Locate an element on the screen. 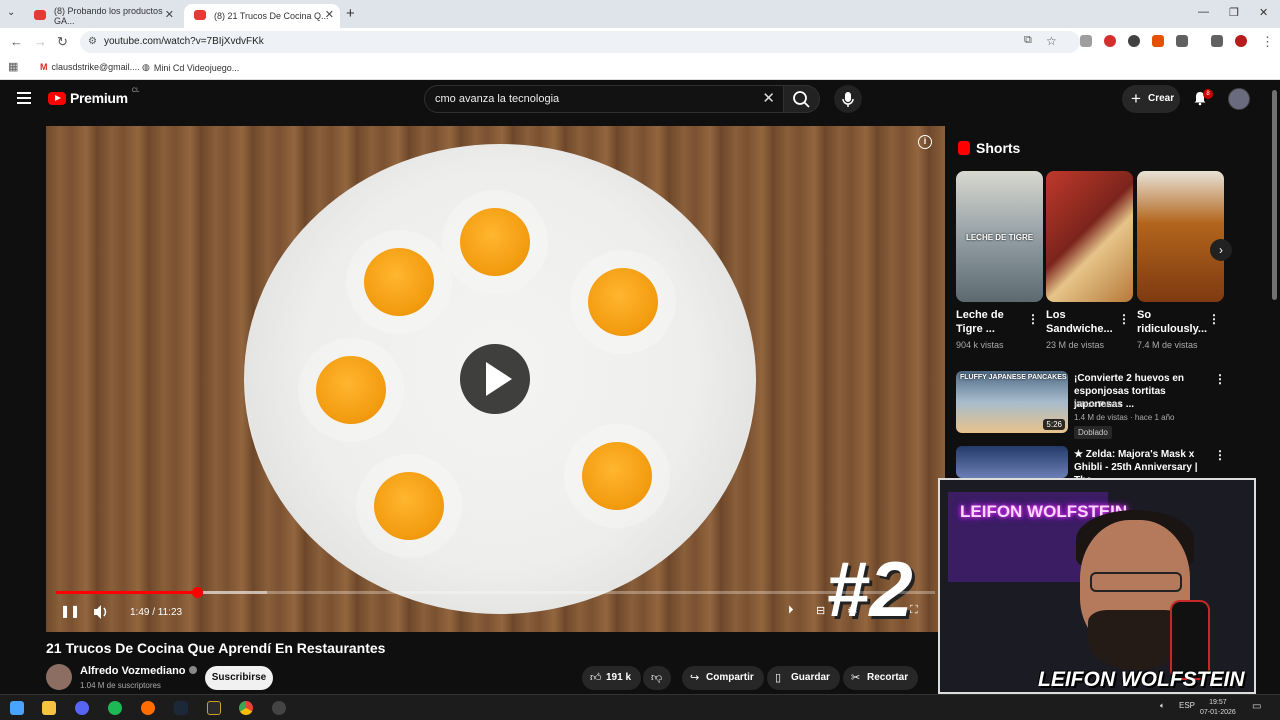 The image size is (1280, 720). reload-icon: ↻ is located at coordinates (62, 42).